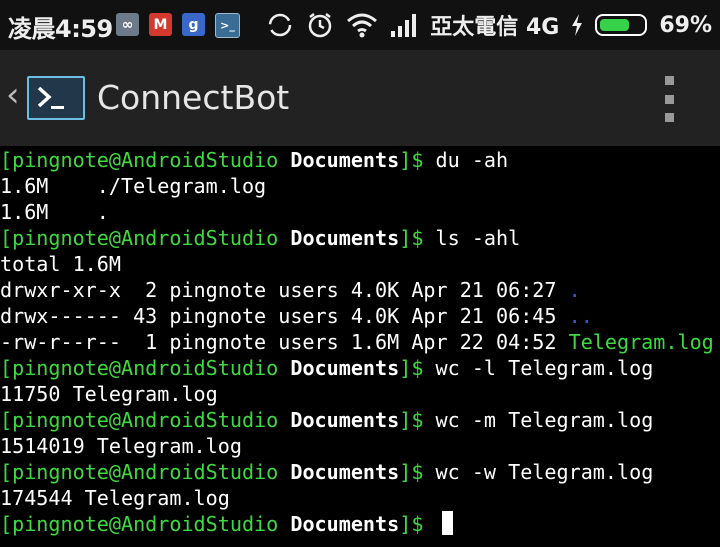 This screenshot has width=720, height=547. What do you see at coordinates (472, 160) in the screenshot?
I see `command-text: du -ah` at bounding box center [472, 160].